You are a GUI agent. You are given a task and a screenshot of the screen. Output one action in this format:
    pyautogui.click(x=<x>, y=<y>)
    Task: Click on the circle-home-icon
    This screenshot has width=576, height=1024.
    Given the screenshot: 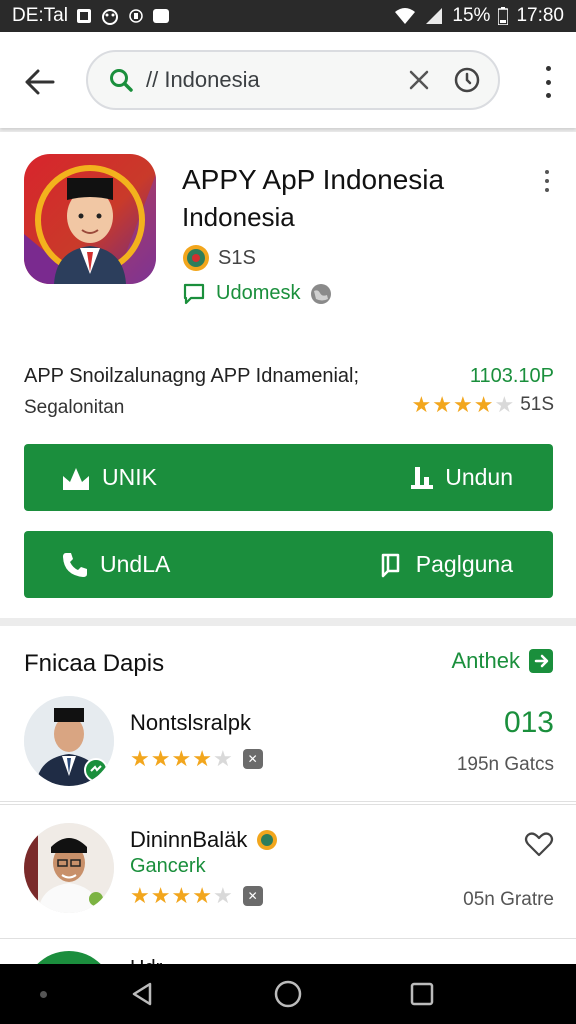 What is the action you would take?
    pyautogui.click(x=288, y=994)
    